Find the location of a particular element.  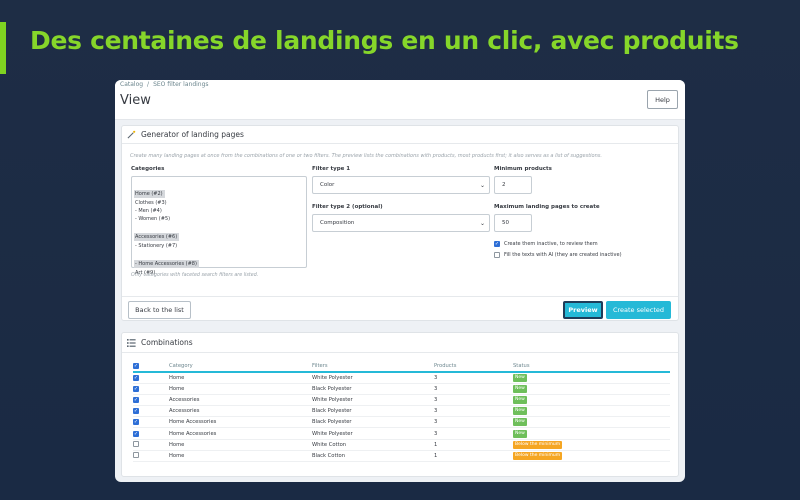

column-header: Products is located at coordinates (473, 366).